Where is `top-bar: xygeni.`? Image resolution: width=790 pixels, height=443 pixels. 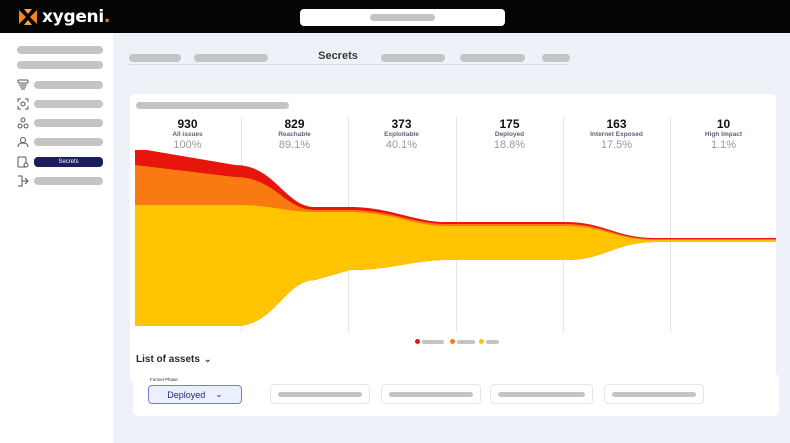
top-bar: xygeni. is located at coordinates (395, 16).